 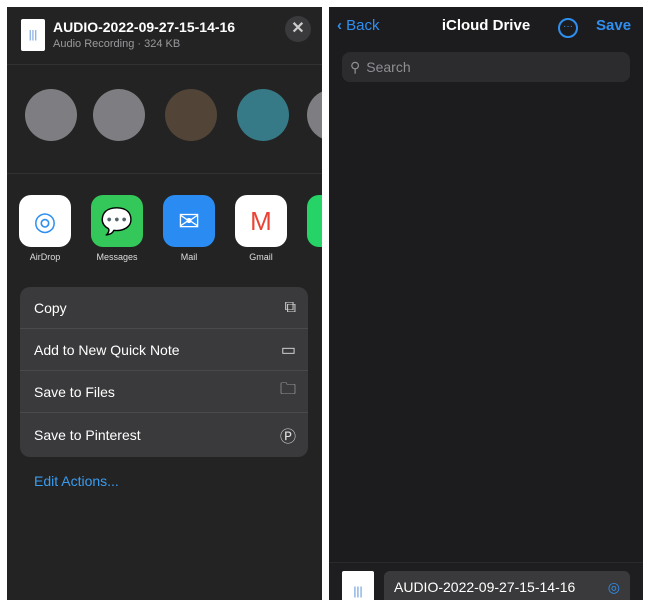 I want to click on app-wh: ✆ Wh, so click(x=314, y=228).